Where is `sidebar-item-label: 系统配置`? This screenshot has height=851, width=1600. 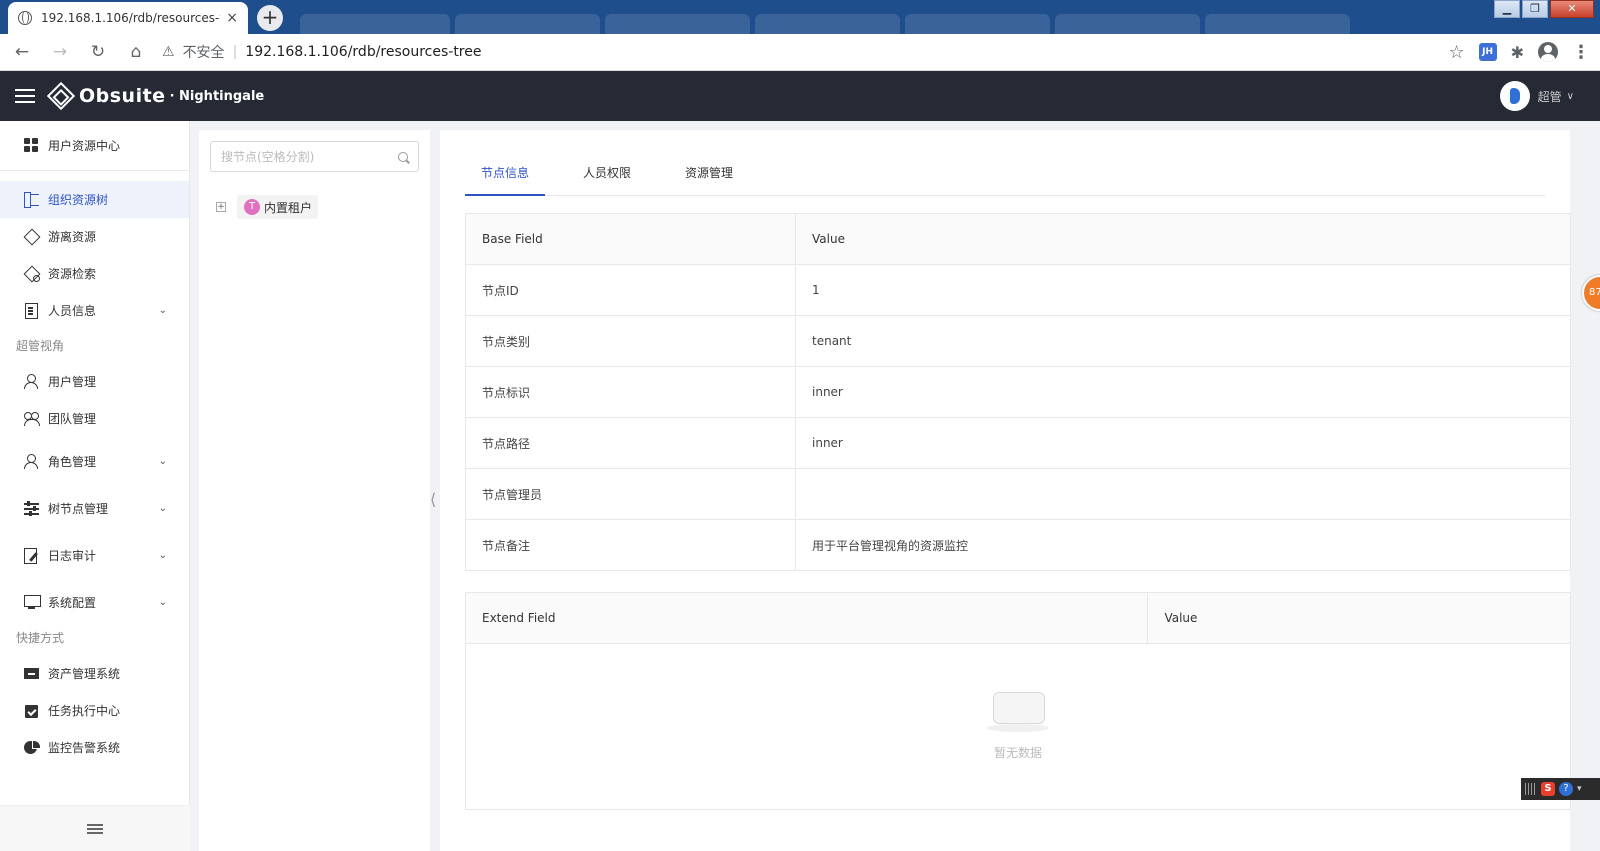 sidebar-item-label: 系统配置 is located at coordinates (72, 603).